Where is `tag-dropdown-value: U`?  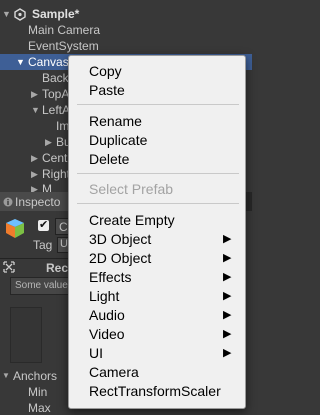
tag-dropdown-value: U is located at coordinates (64, 244).